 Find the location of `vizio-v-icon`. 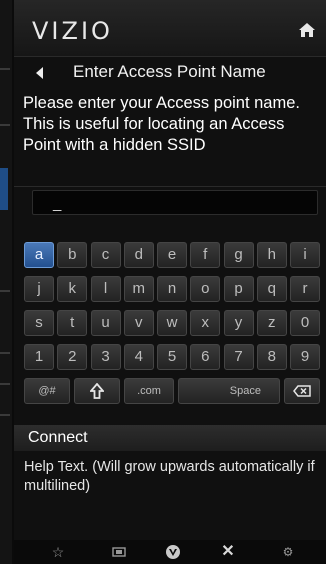

vizio-v-icon is located at coordinates (173, 552).